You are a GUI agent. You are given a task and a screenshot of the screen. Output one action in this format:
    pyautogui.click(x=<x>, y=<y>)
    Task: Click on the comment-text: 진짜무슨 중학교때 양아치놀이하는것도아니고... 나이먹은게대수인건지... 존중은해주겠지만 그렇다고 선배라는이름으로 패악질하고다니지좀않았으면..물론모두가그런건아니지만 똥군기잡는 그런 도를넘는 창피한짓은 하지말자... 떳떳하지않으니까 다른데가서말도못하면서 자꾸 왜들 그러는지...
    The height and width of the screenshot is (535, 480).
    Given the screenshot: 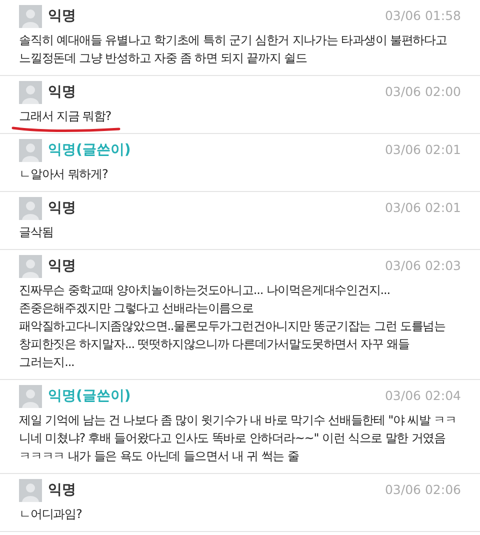 What is the action you would take?
    pyautogui.click(x=232, y=326)
    